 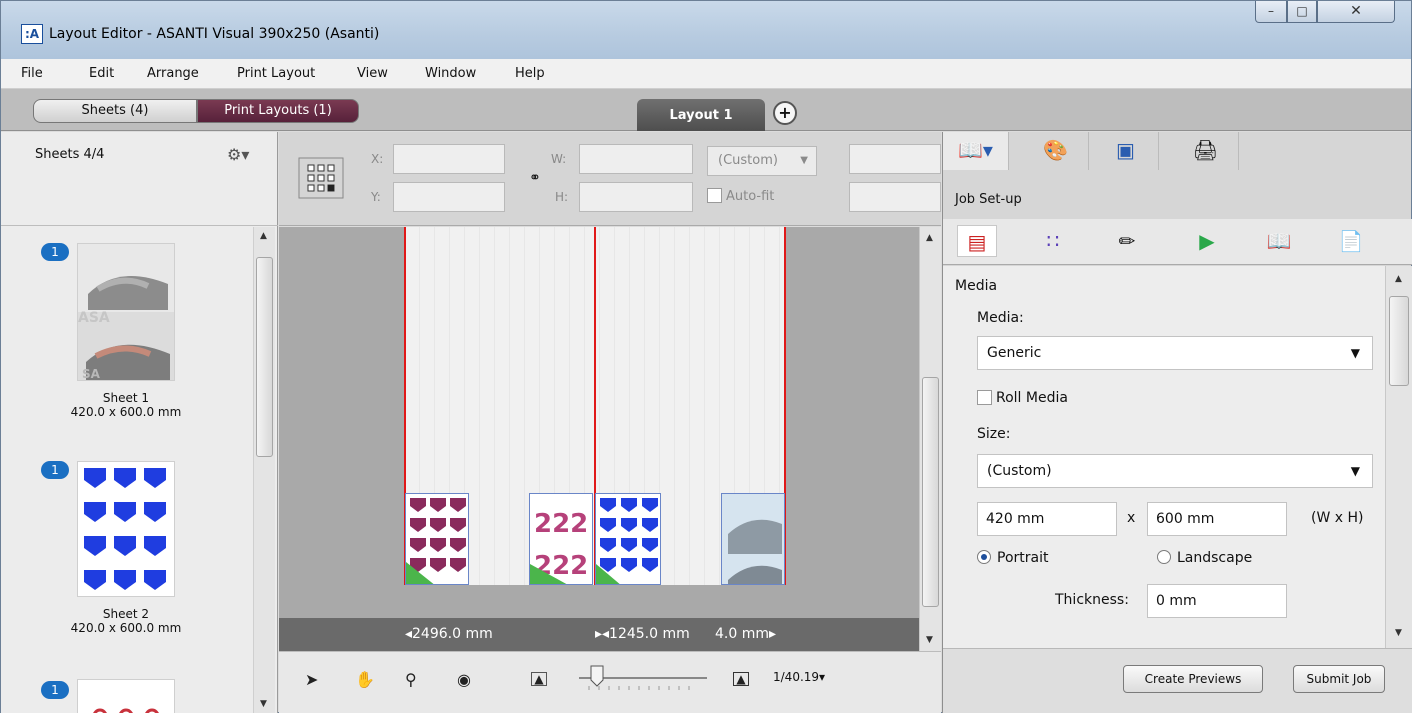 What do you see at coordinates (173, 73) in the screenshot?
I see `menu-arrange: Arrange` at bounding box center [173, 73].